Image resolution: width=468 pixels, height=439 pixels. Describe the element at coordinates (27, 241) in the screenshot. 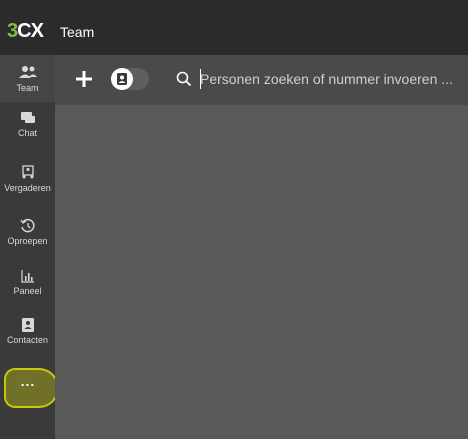

I see `sidebar-item-label: Oproepen` at that location.